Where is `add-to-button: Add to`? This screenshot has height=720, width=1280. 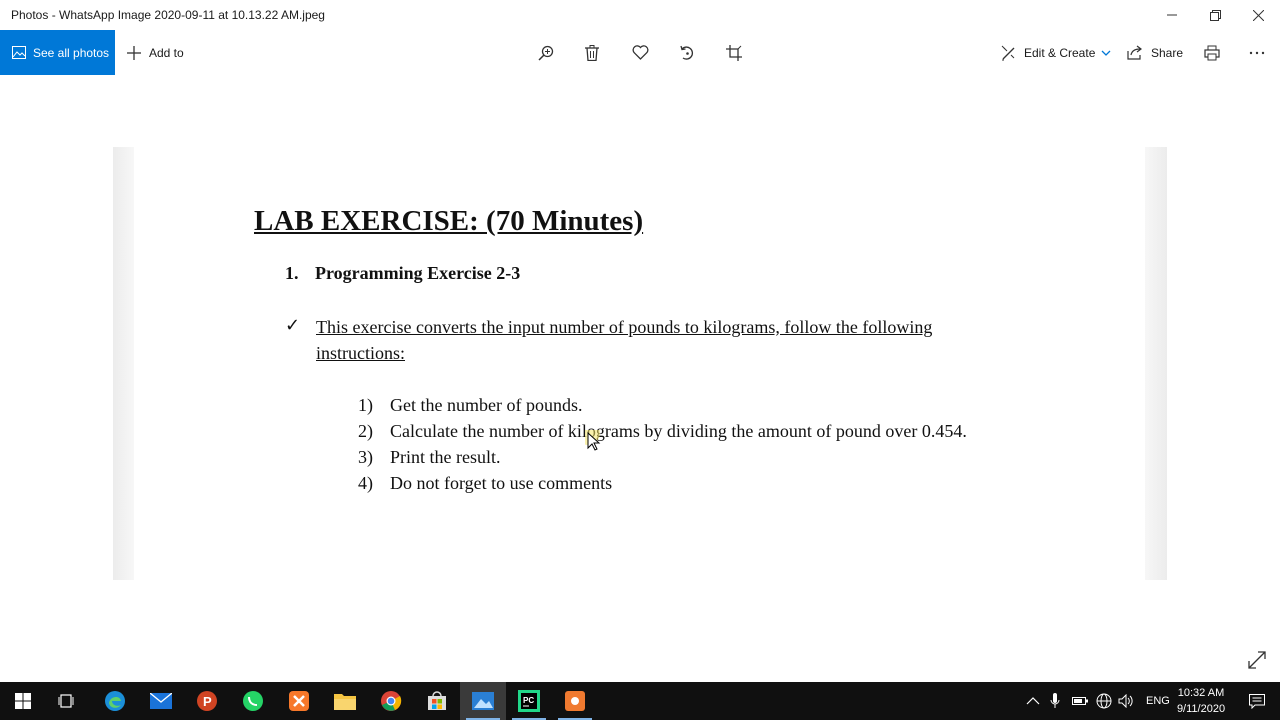
add-to-button: Add to is located at coordinates (155, 52).